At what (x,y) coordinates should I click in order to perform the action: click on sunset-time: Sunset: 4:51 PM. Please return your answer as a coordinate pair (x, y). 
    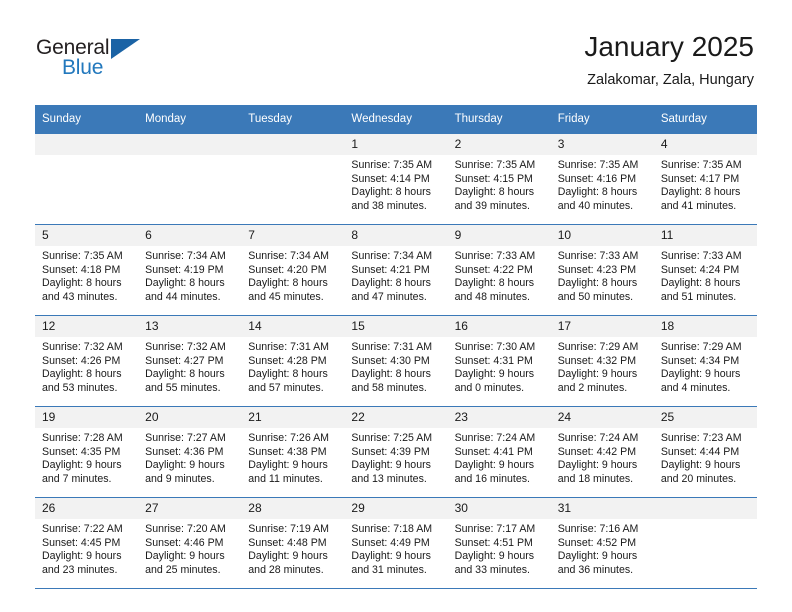
    Looking at the image, I should click on (493, 542).